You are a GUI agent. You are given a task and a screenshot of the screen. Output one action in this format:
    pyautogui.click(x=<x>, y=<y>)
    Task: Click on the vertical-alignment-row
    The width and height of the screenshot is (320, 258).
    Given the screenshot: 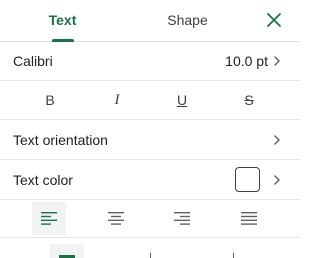 What is the action you would take?
    pyautogui.click(x=150, y=248)
    